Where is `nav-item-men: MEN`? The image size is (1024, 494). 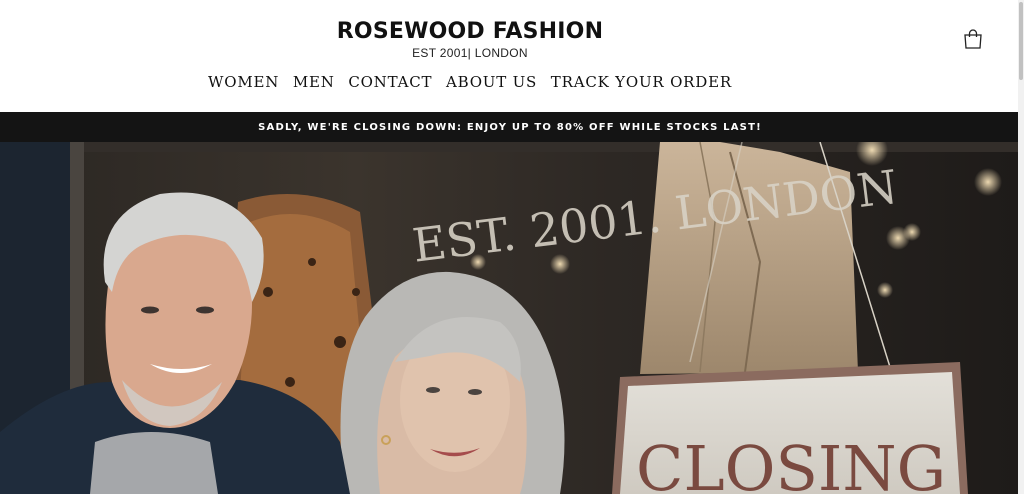
nav-item-men: MEN is located at coordinates (314, 82).